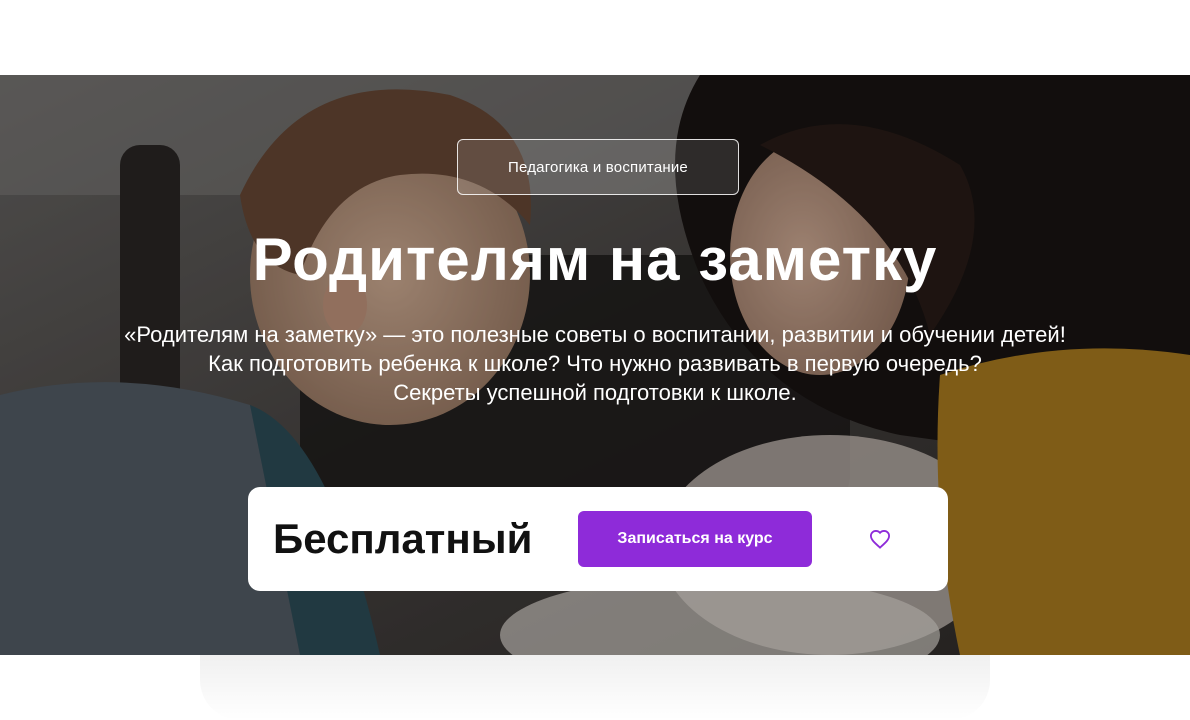 The height and width of the screenshot is (720, 1190). I want to click on top-bar, so click(595, 37).